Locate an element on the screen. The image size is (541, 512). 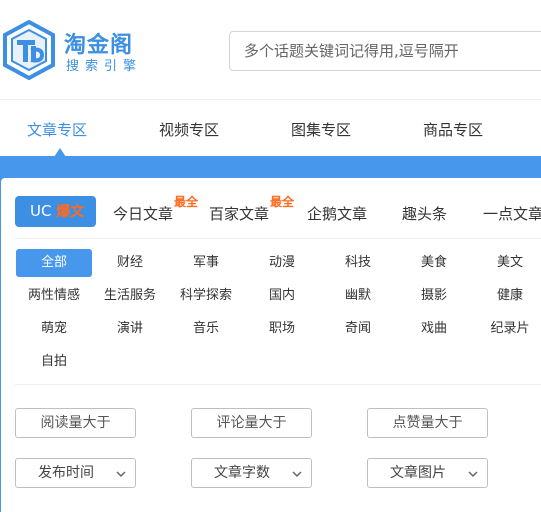
tb-logo-icon is located at coordinates (29, 50).